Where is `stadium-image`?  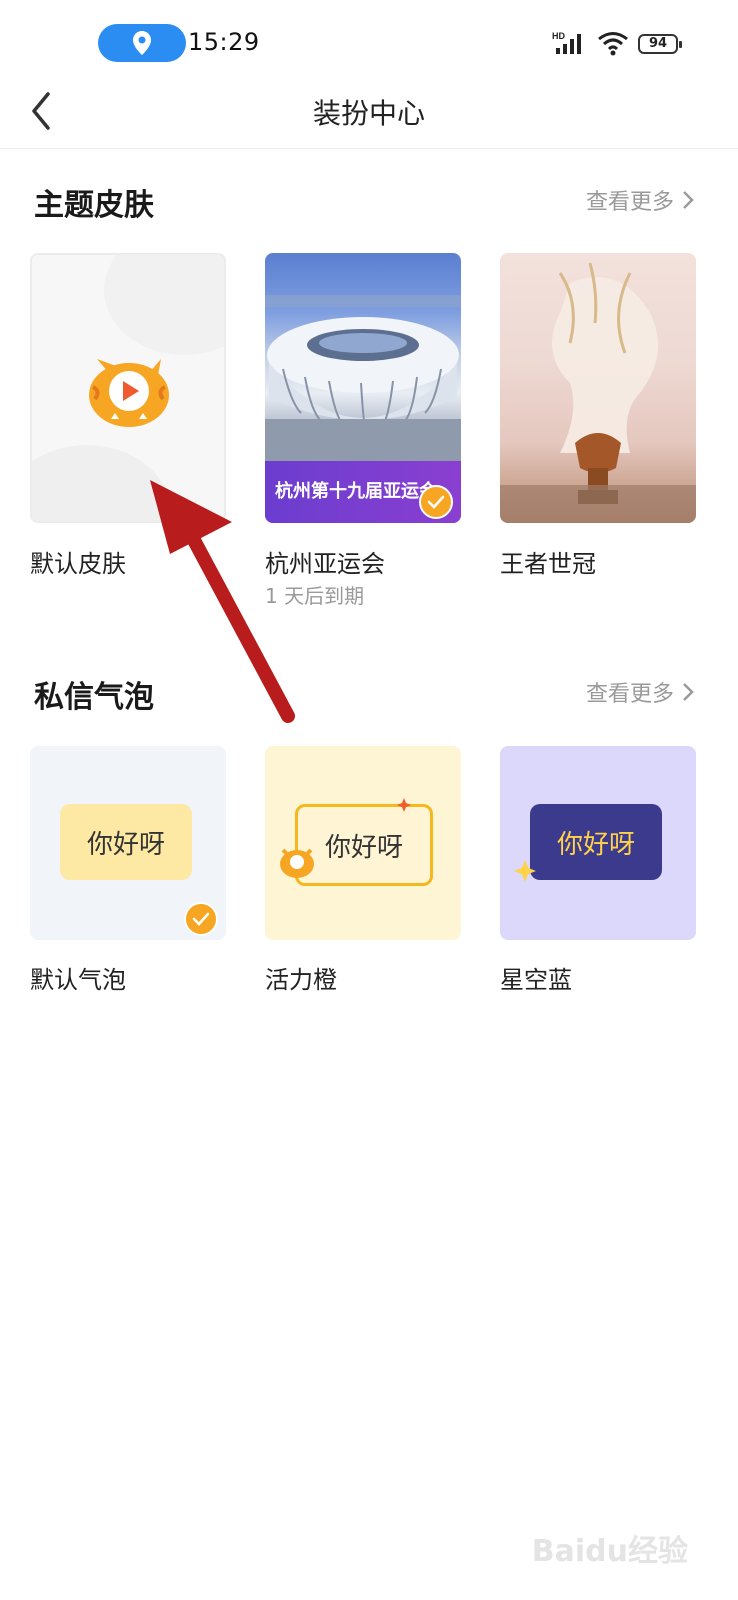 stadium-image is located at coordinates (363, 379).